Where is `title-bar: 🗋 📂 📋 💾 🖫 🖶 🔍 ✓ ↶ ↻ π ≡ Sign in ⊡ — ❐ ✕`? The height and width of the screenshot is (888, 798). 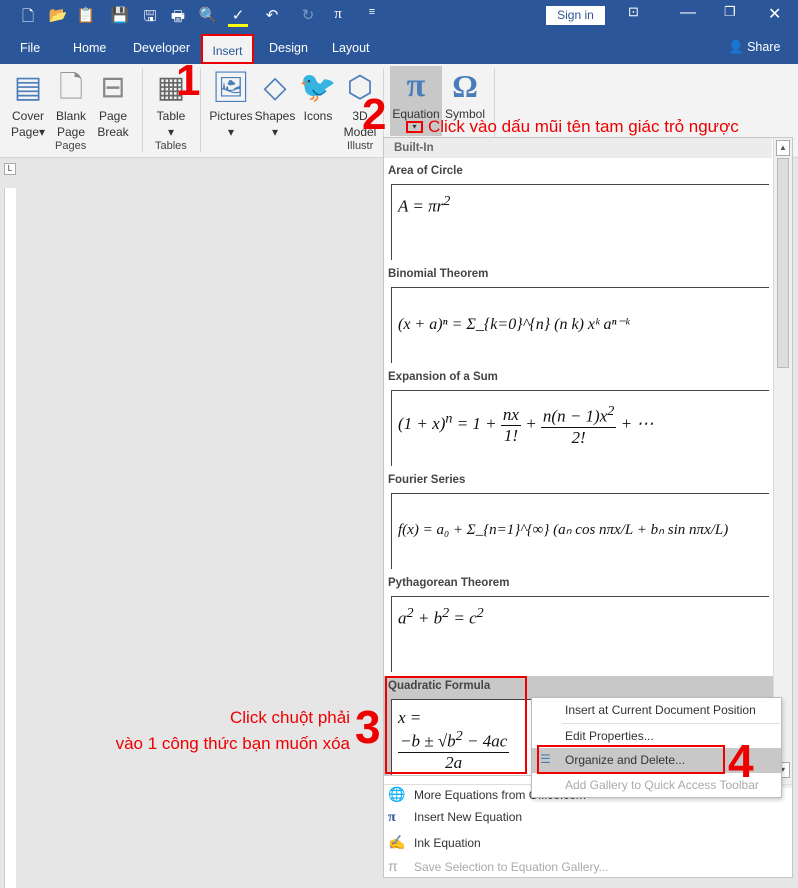
title-bar: 🗋 📂 📋 💾 🖫 🖶 🔍 ✓ ↶ ↻ π ≡ Sign in ⊡ — ❐ ✕ is located at coordinates (399, 16).